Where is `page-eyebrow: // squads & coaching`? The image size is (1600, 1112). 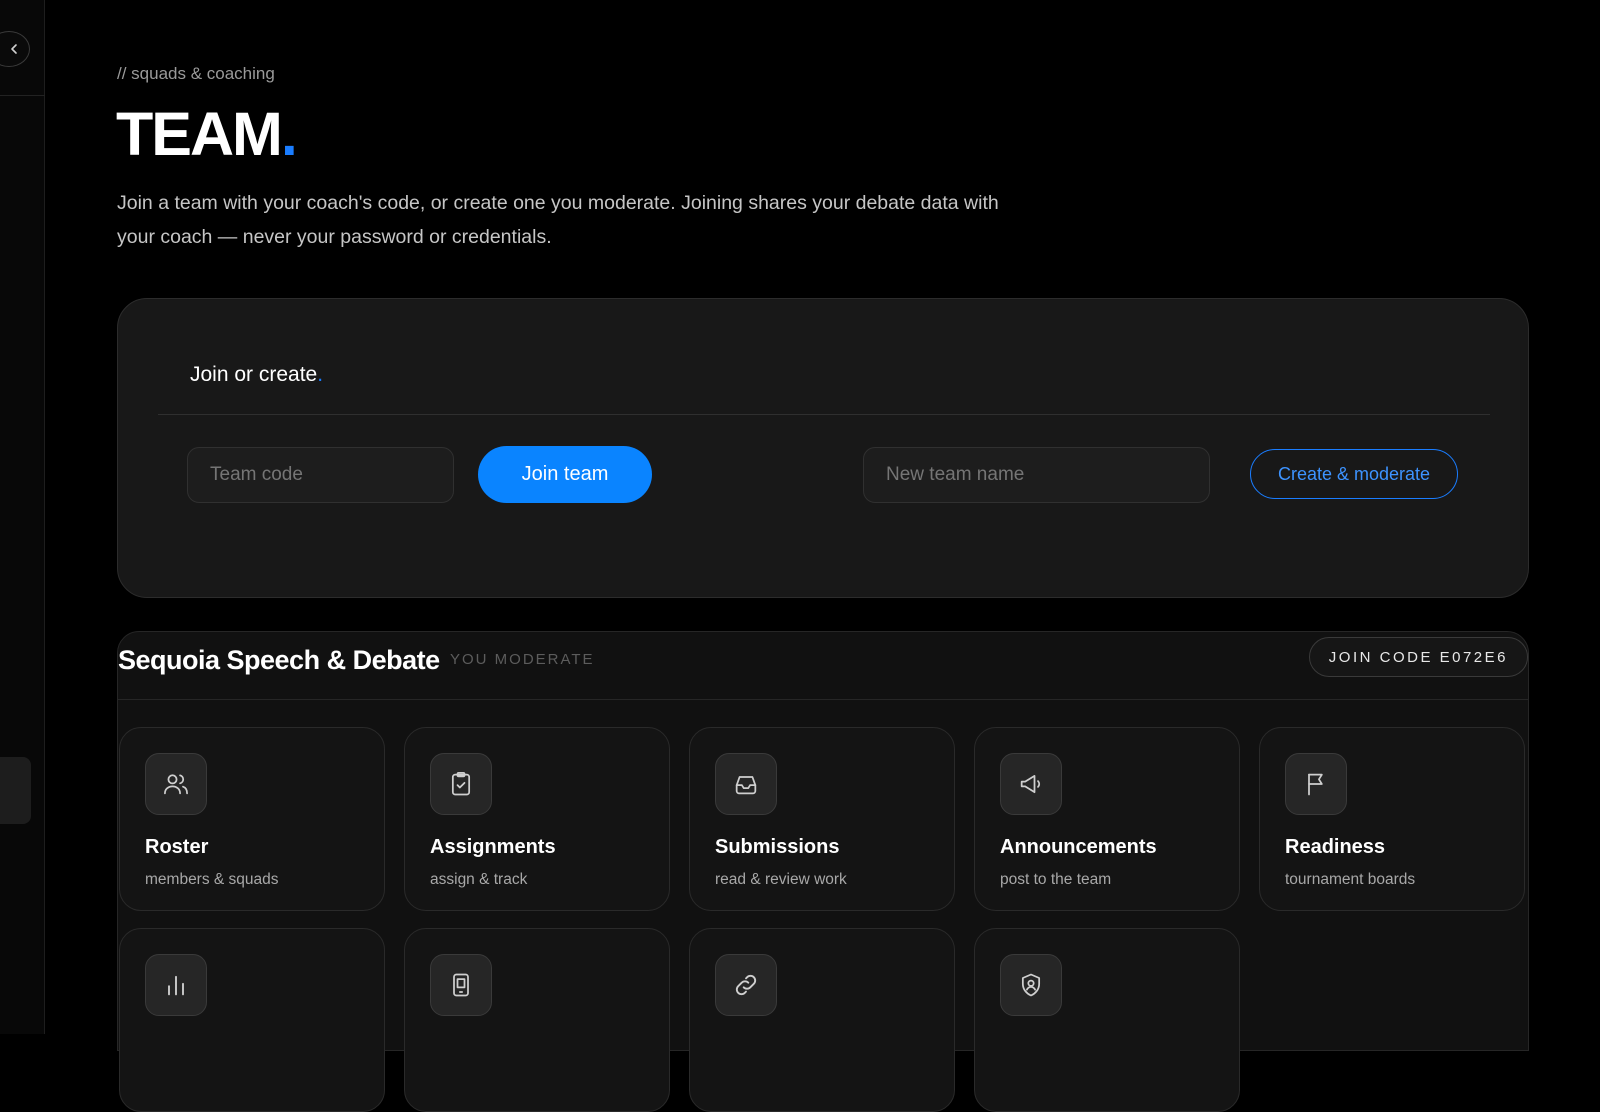 page-eyebrow: // squads & coaching is located at coordinates (196, 73).